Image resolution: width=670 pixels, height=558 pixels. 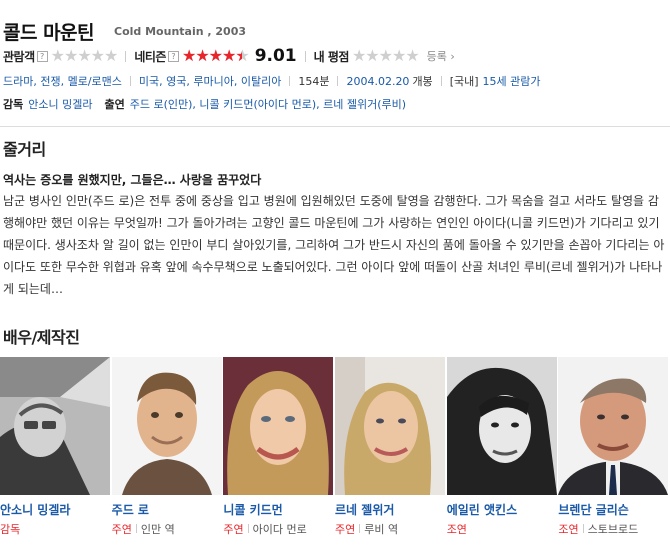 What do you see at coordinates (381, 529) in the screenshot?
I see `person-character: 루비 역` at bounding box center [381, 529].